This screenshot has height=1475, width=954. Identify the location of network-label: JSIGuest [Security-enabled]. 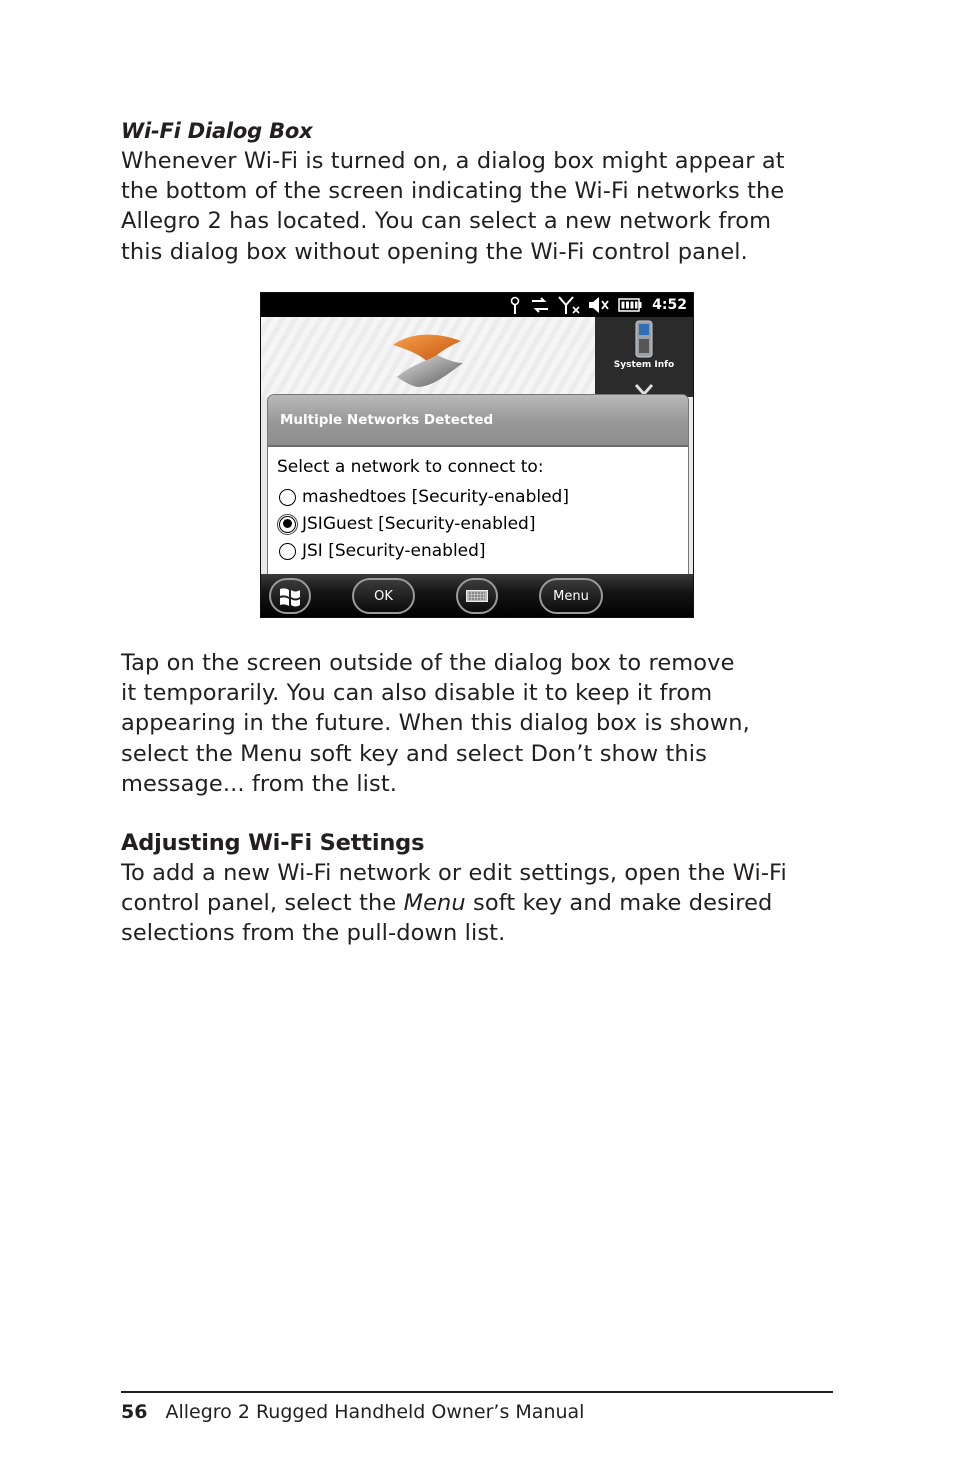
(419, 524).